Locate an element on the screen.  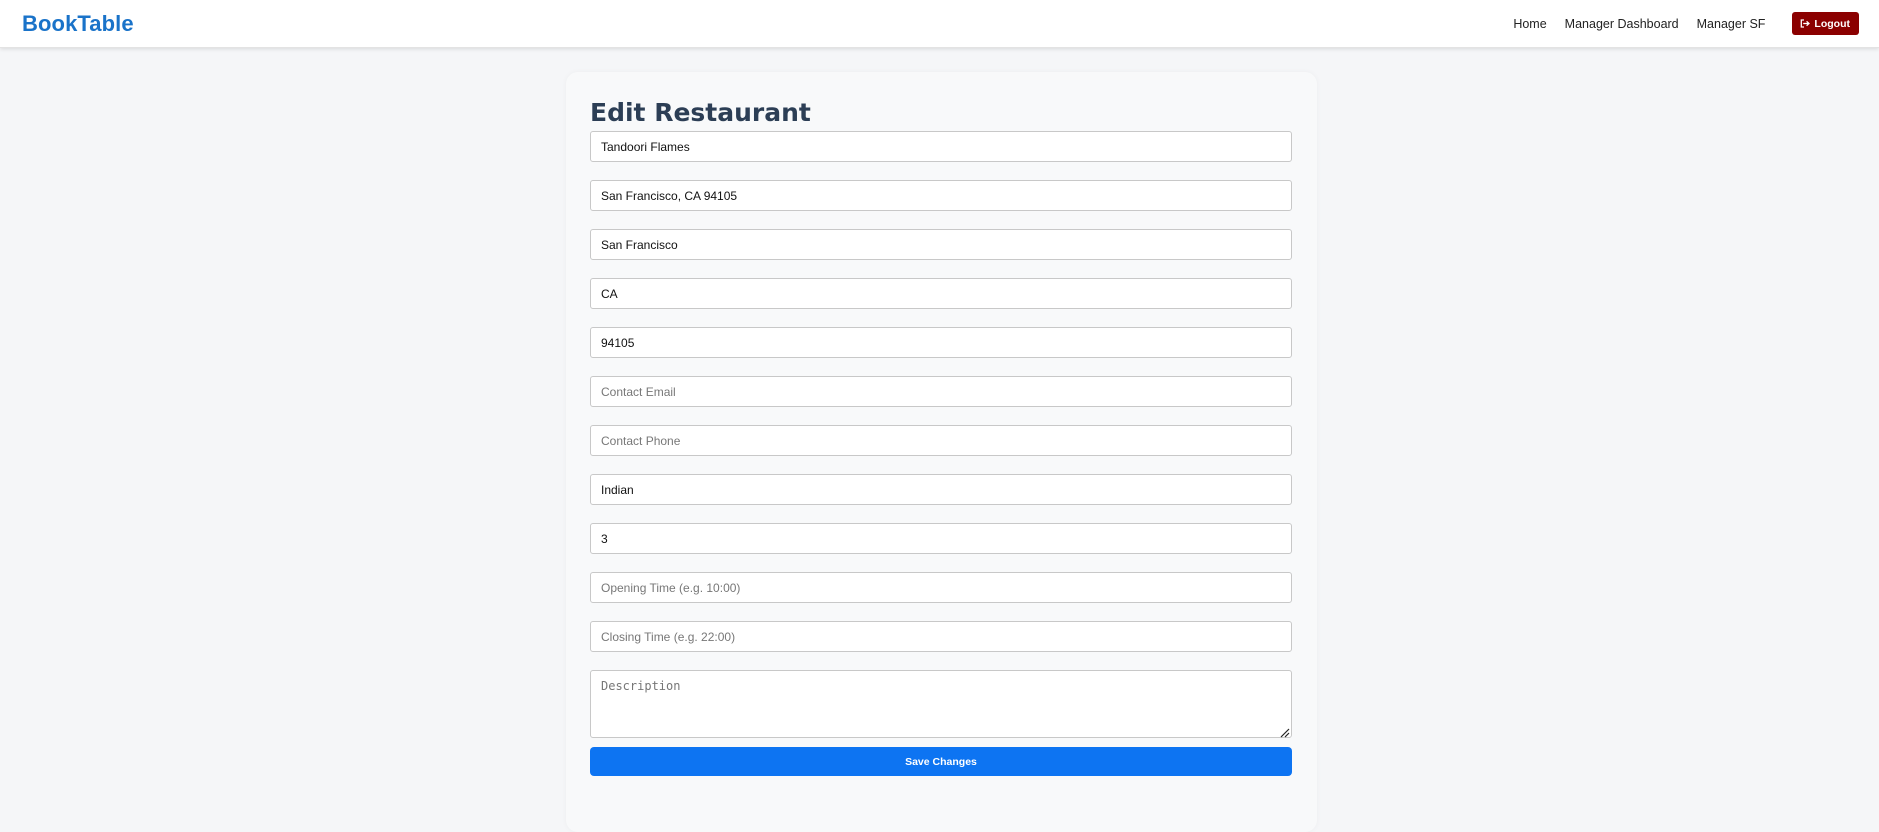
contact-phone-input is located at coordinates (941, 440).